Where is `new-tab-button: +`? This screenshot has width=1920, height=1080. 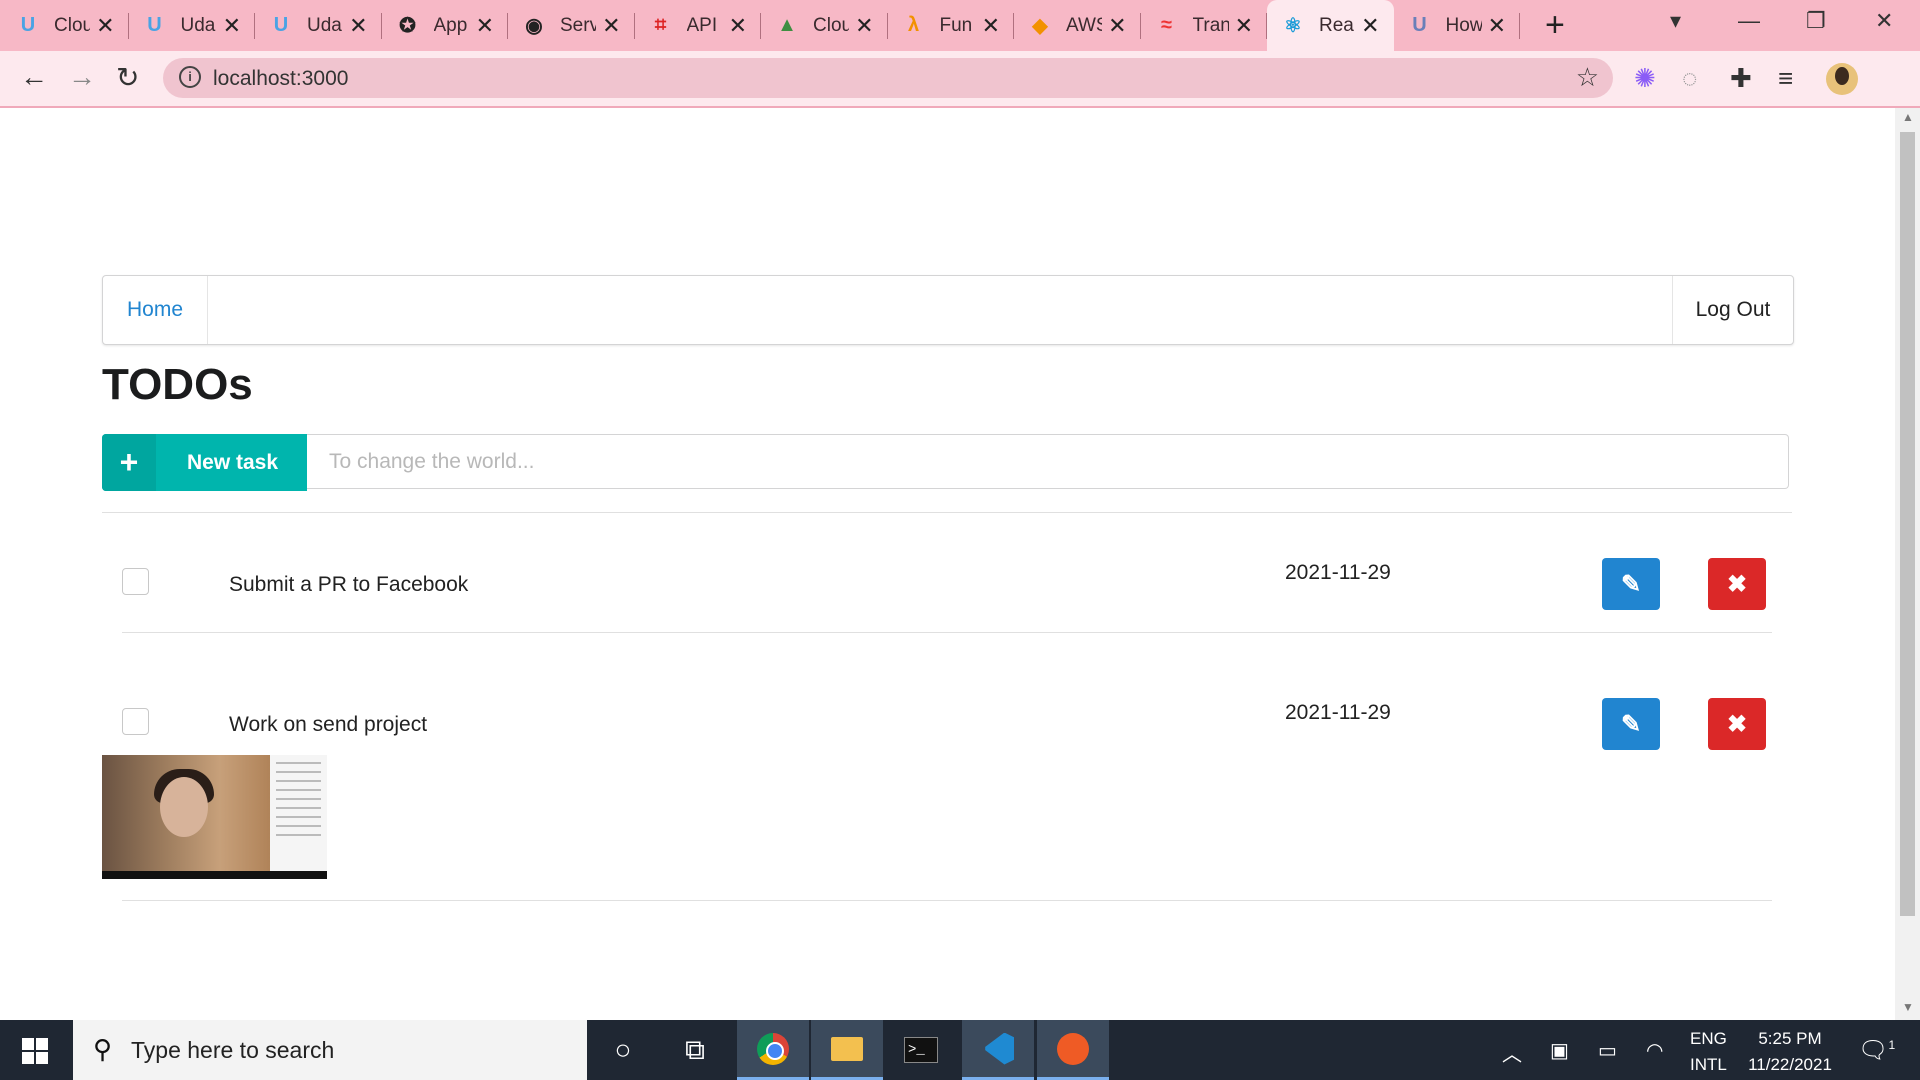 new-tab-button: + is located at coordinates (1555, 25).